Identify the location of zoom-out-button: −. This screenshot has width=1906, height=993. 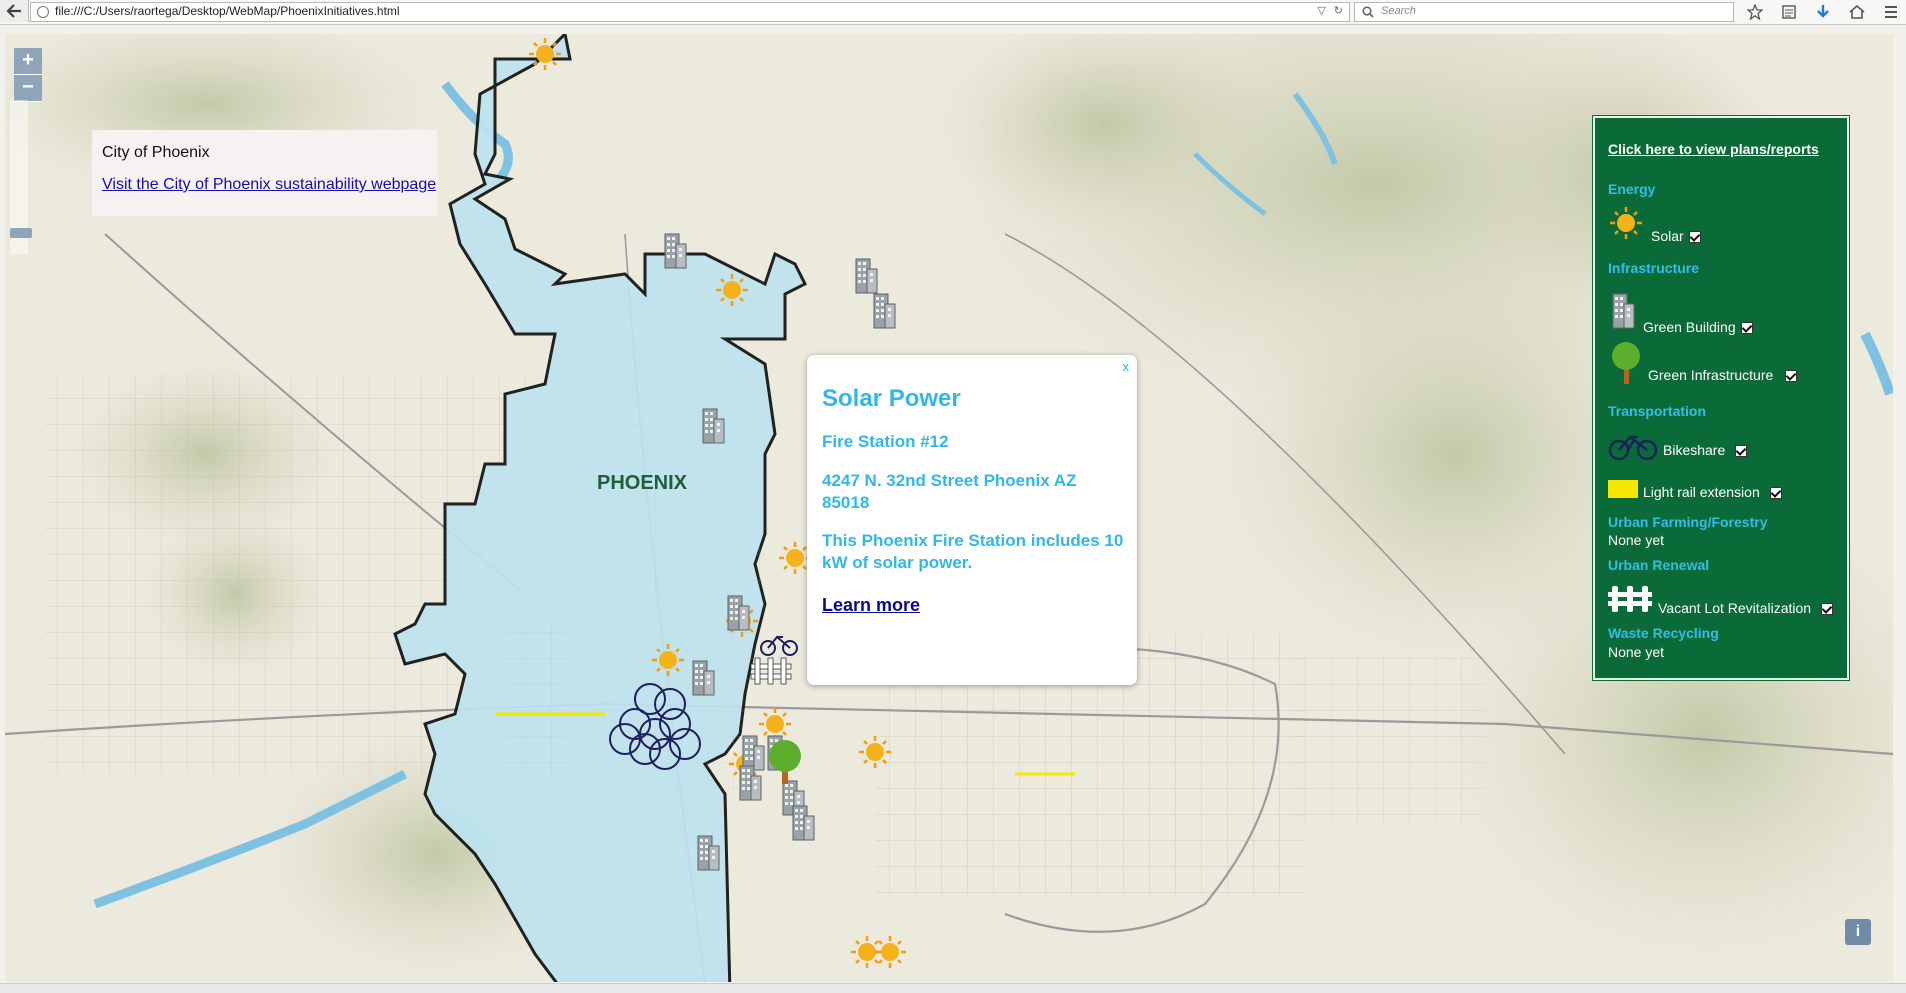
(28, 88).